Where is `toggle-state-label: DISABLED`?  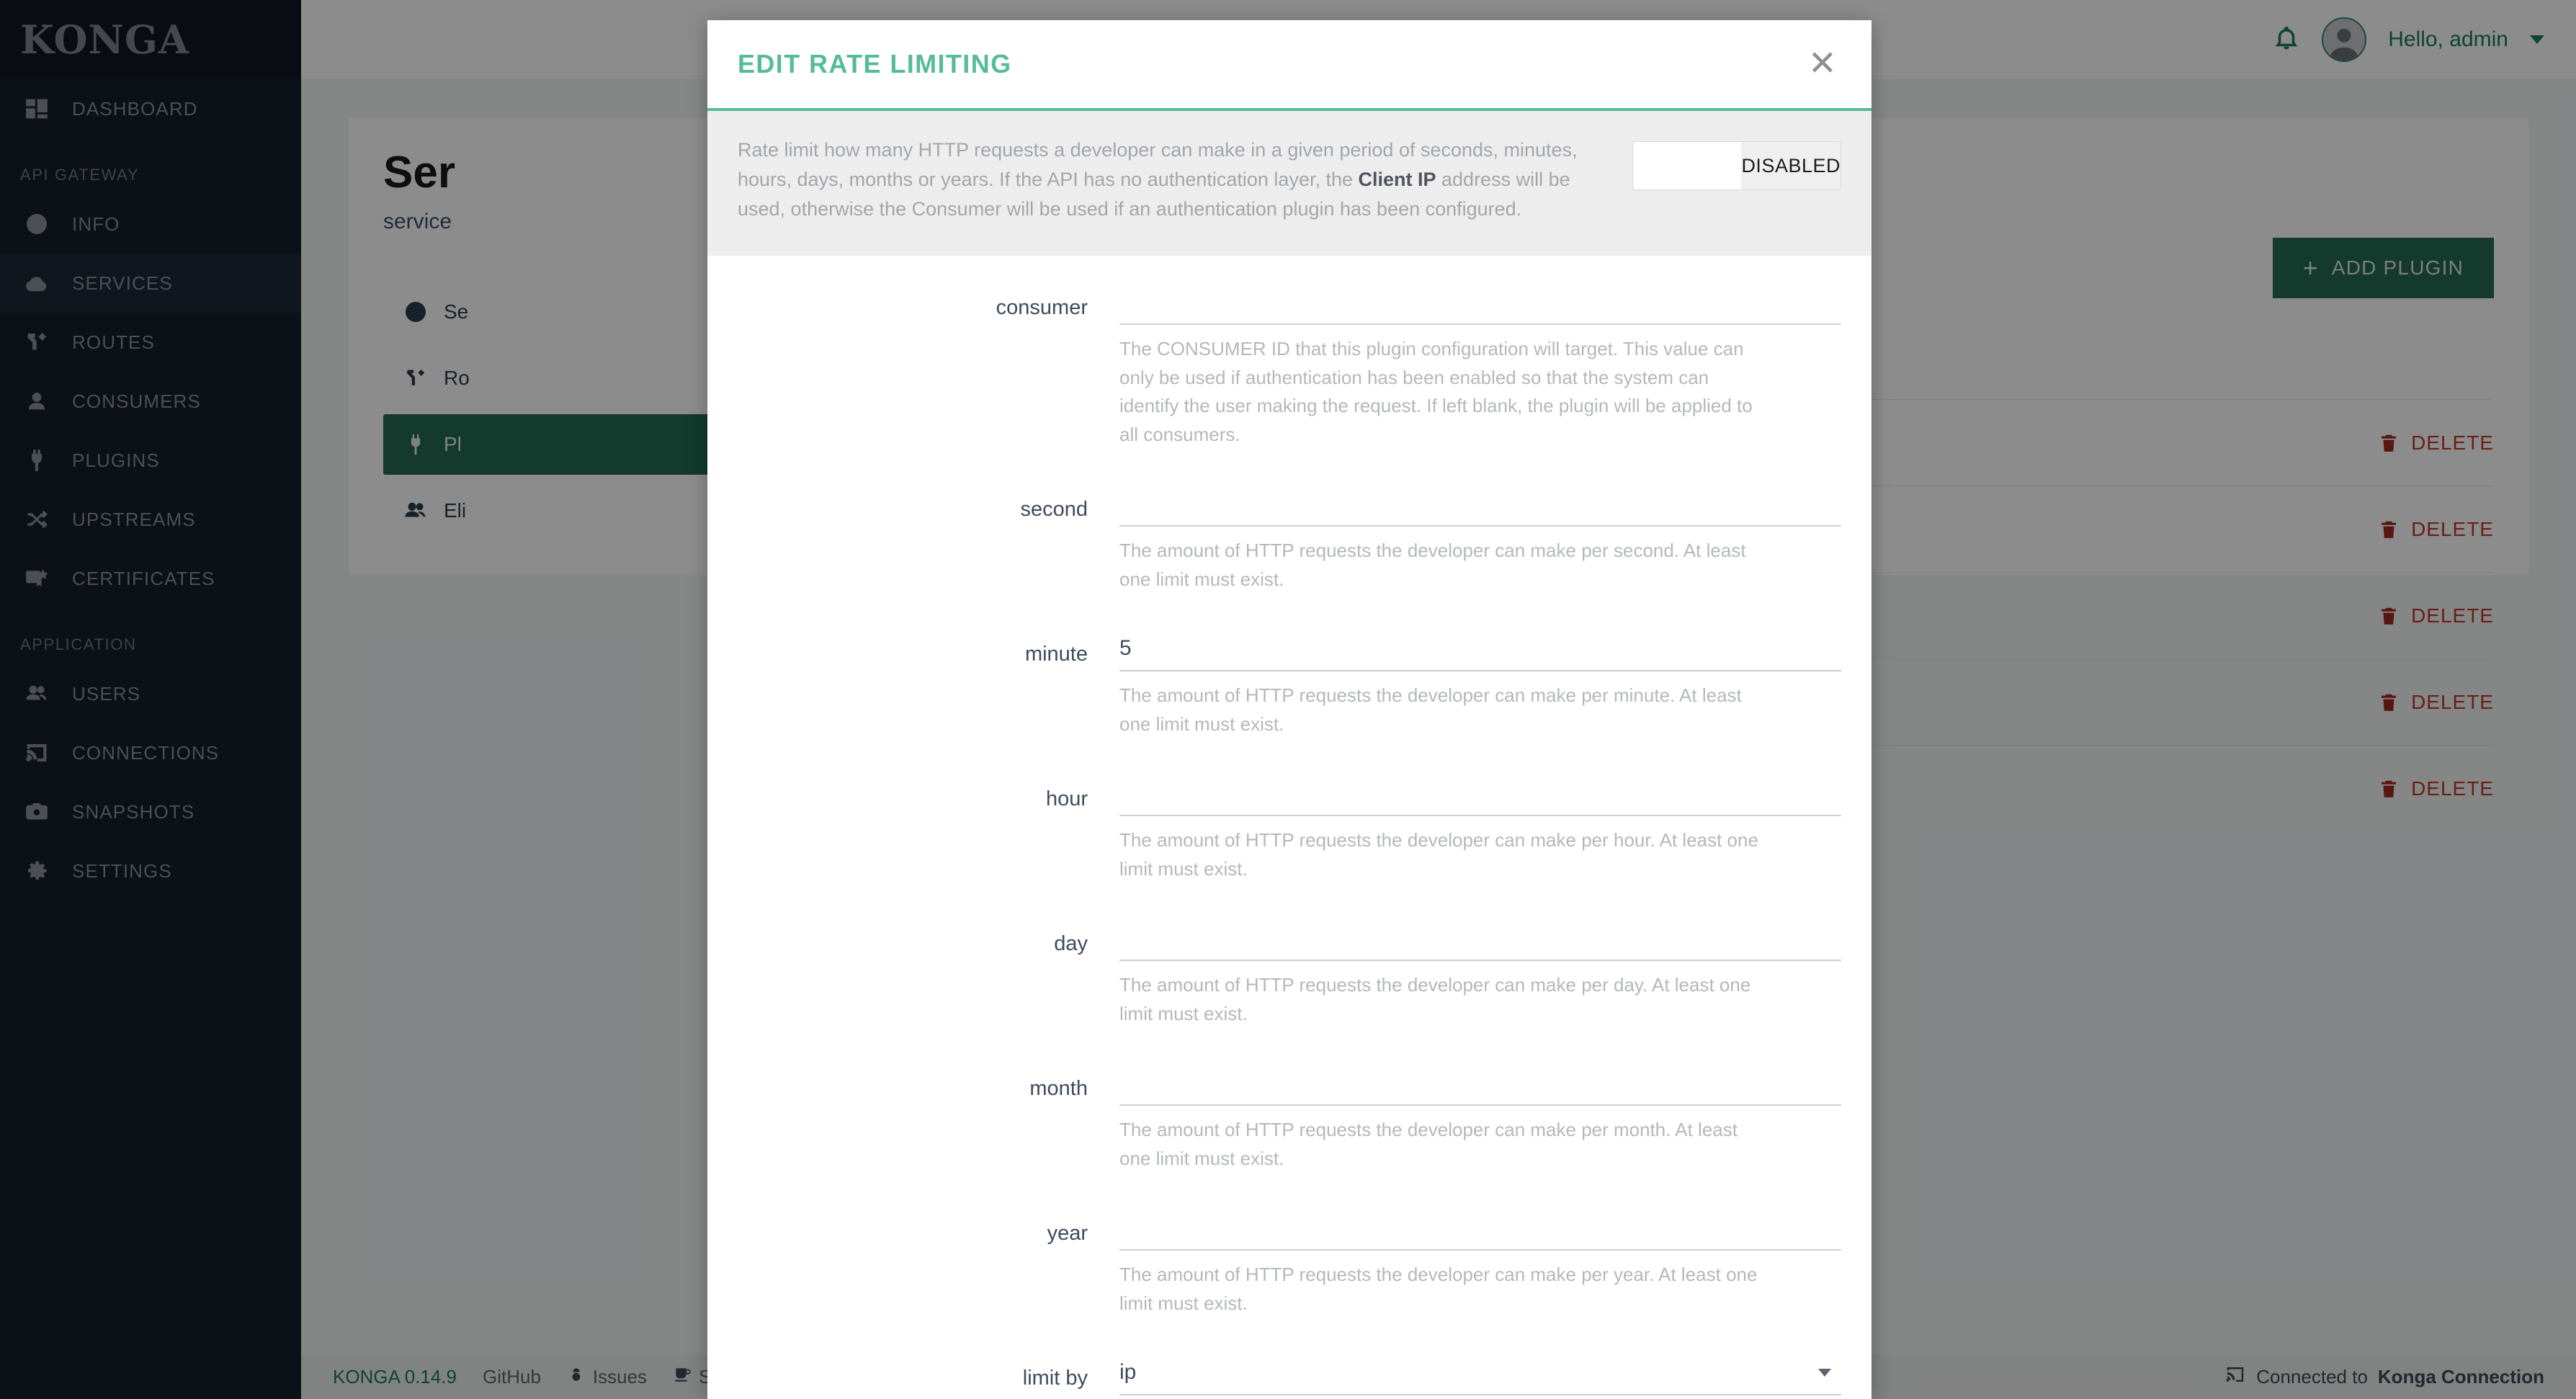
toggle-state-label: DISABLED is located at coordinates (1791, 165).